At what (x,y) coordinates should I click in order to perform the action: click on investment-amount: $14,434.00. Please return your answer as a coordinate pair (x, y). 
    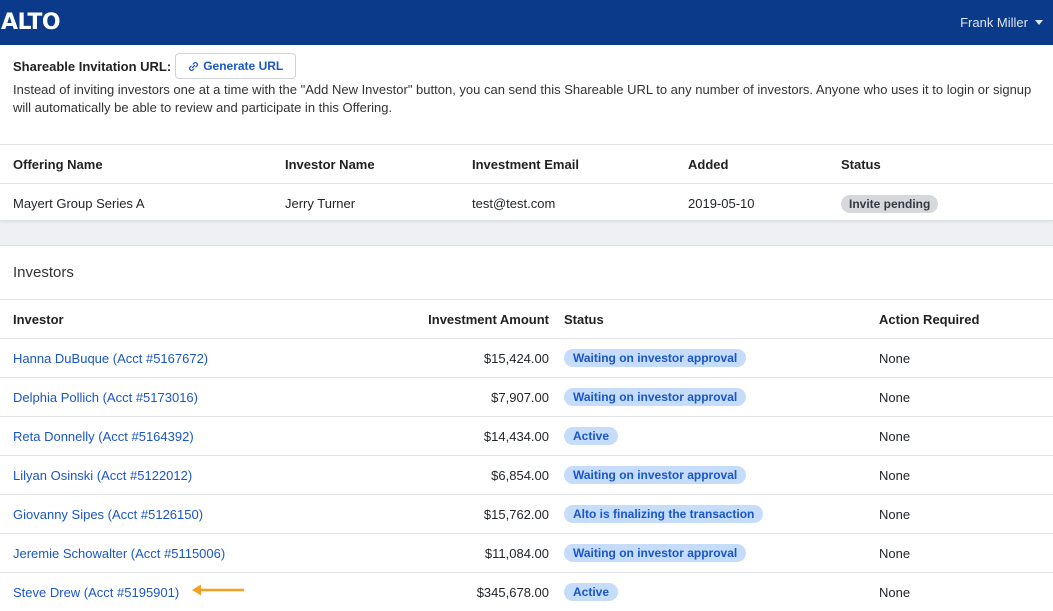
    Looking at the image, I should click on (516, 436).